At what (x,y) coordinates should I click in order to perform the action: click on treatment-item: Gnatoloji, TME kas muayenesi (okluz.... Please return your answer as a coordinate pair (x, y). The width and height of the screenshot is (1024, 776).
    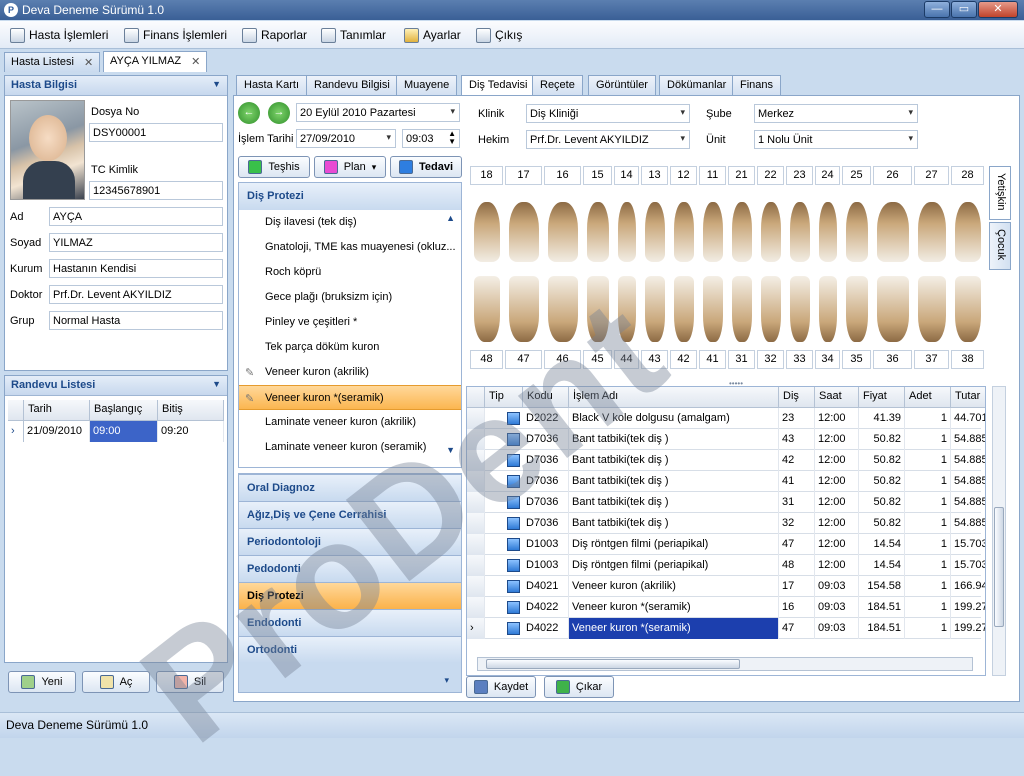
    Looking at the image, I should click on (350, 247).